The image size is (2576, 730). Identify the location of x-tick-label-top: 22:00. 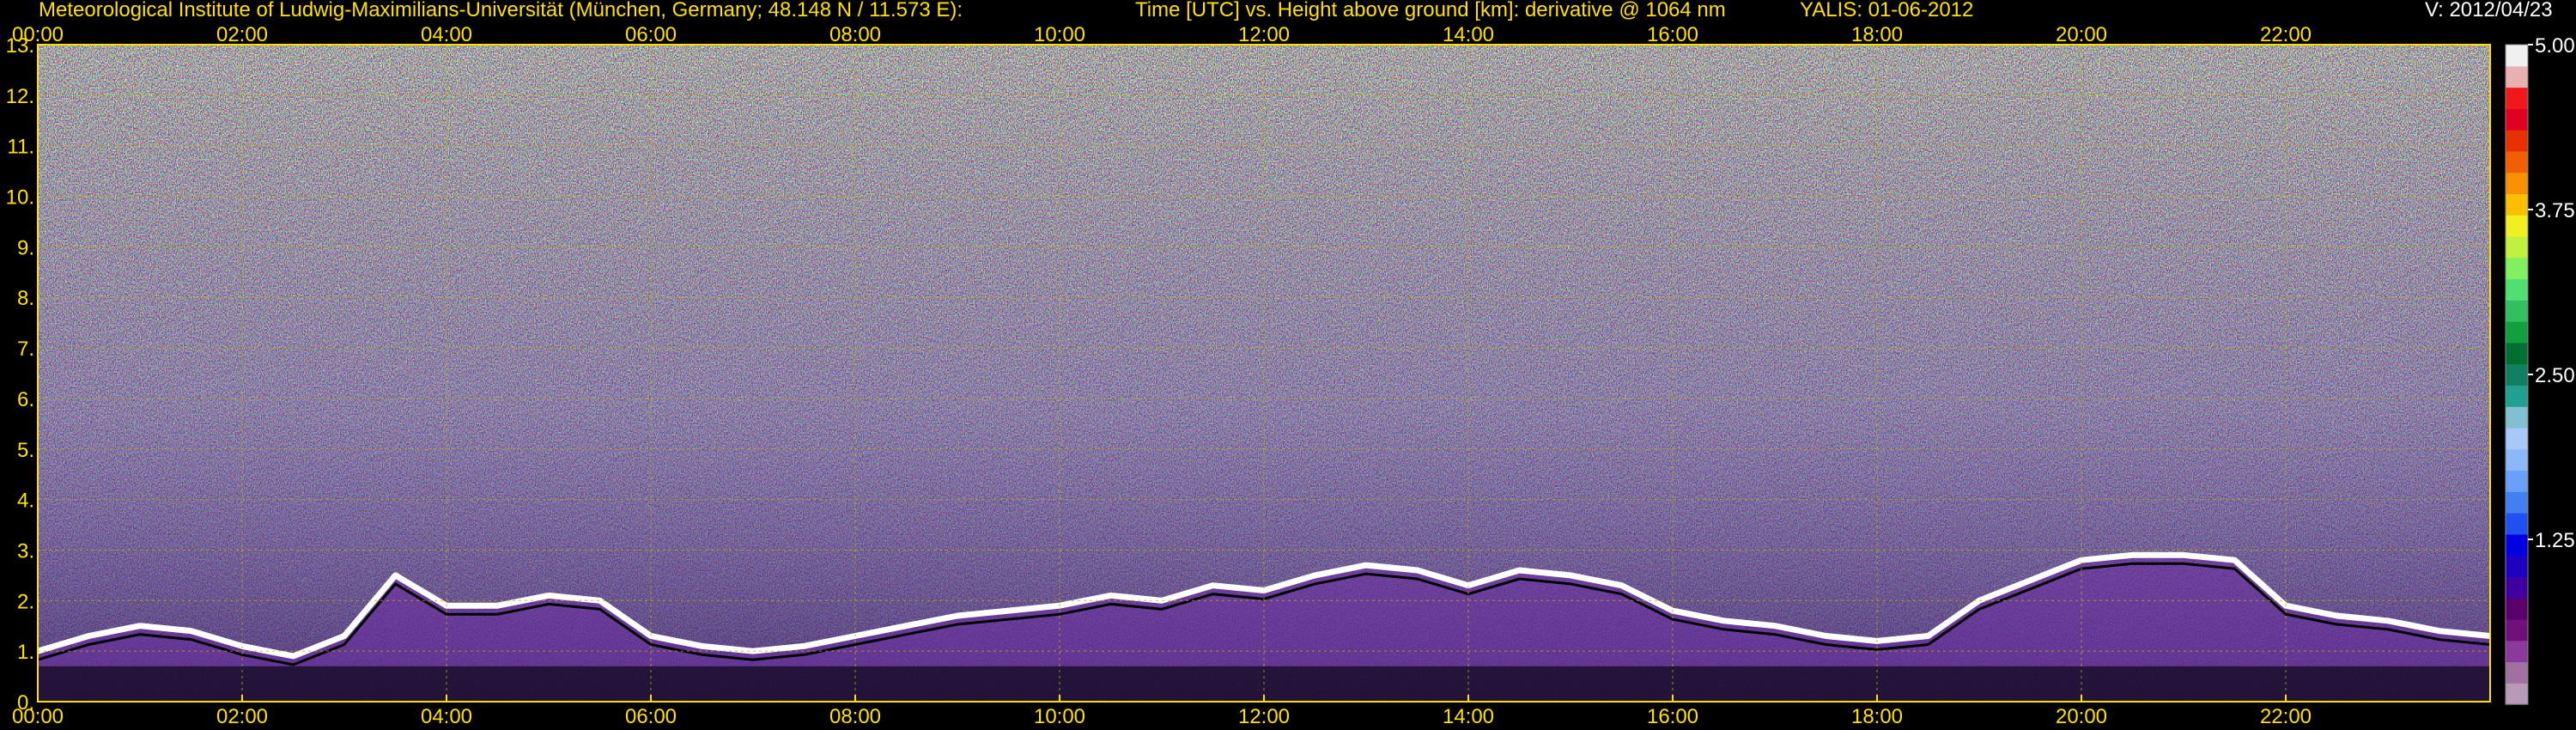
(2286, 34).